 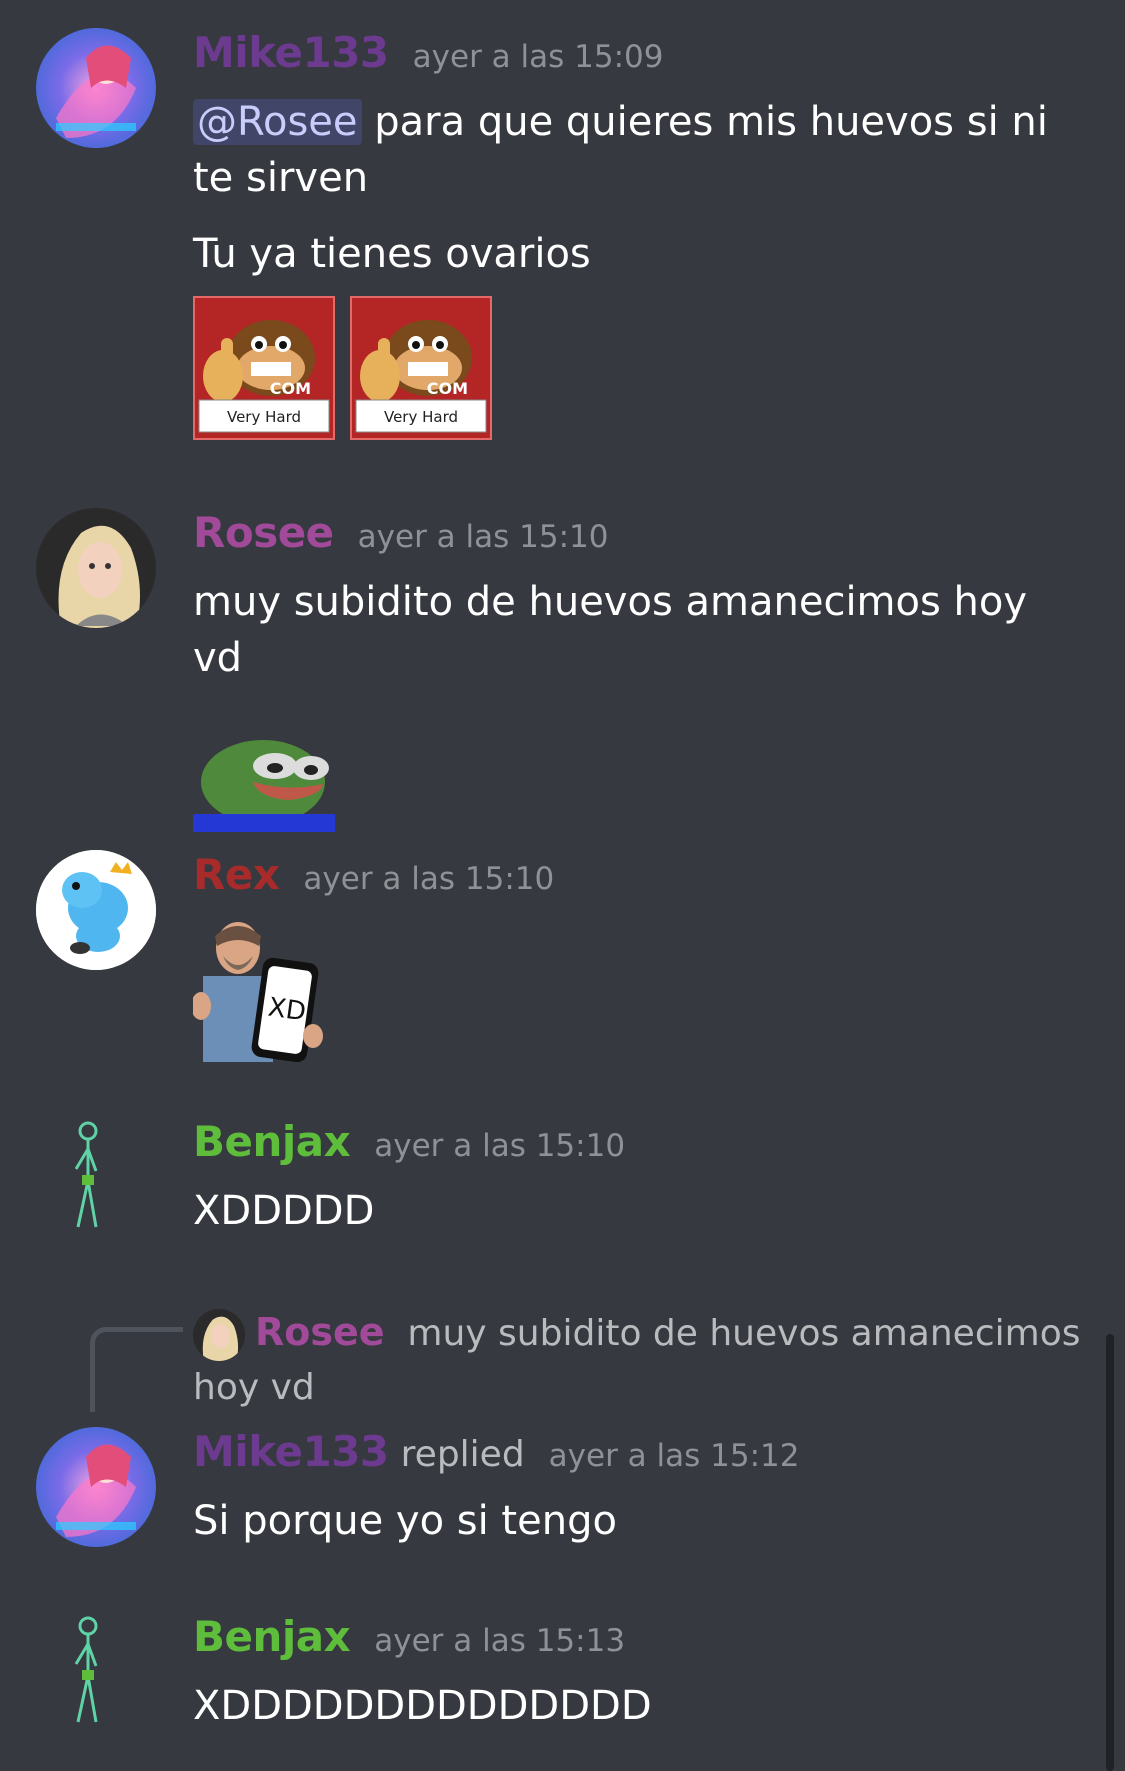 What do you see at coordinates (422, 1706) in the screenshot?
I see `message-text: XDDDDDDDDDDDDDD` at bounding box center [422, 1706].